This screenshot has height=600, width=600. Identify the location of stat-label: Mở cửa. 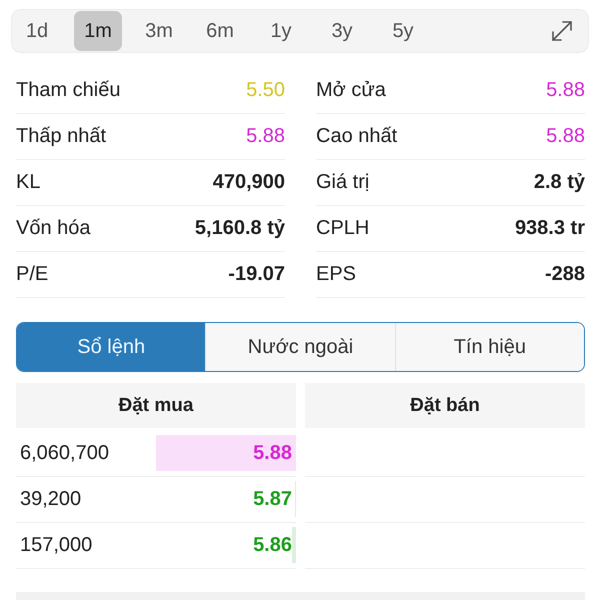
(351, 90).